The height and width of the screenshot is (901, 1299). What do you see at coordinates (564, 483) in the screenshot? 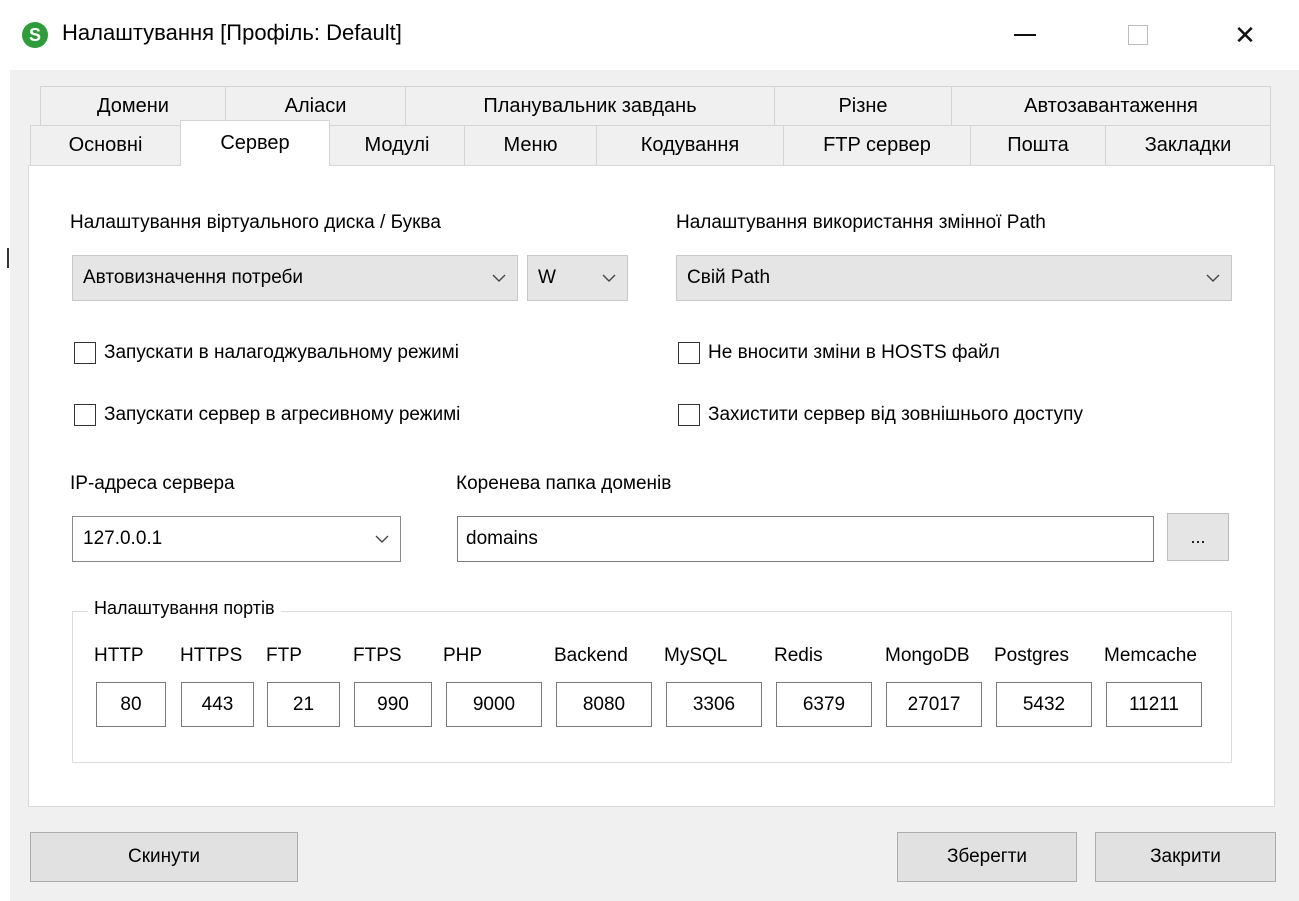
I see `root-folder-label: Коренева папка доменів` at bounding box center [564, 483].